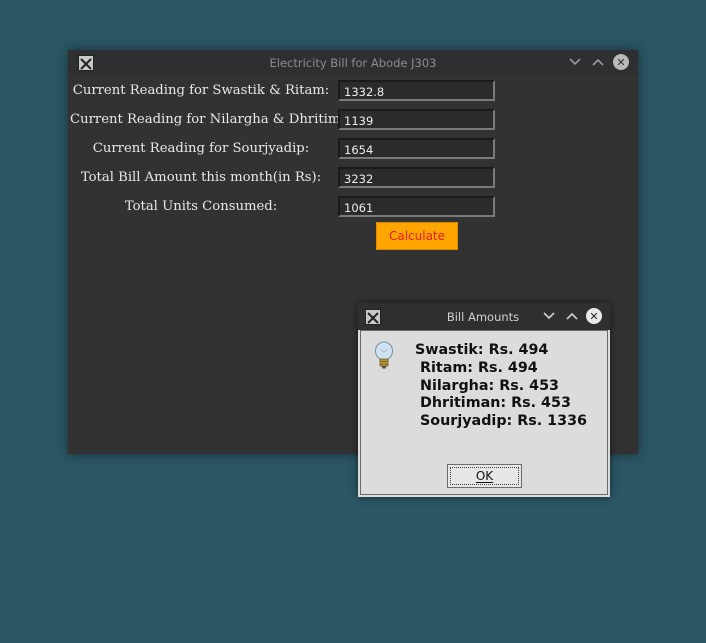  What do you see at coordinates (201, 177) in the screenshot?
I see `total-bill-amount-label: Total Bill Amount this month(in Rs):` at bounding box center [201, 177].